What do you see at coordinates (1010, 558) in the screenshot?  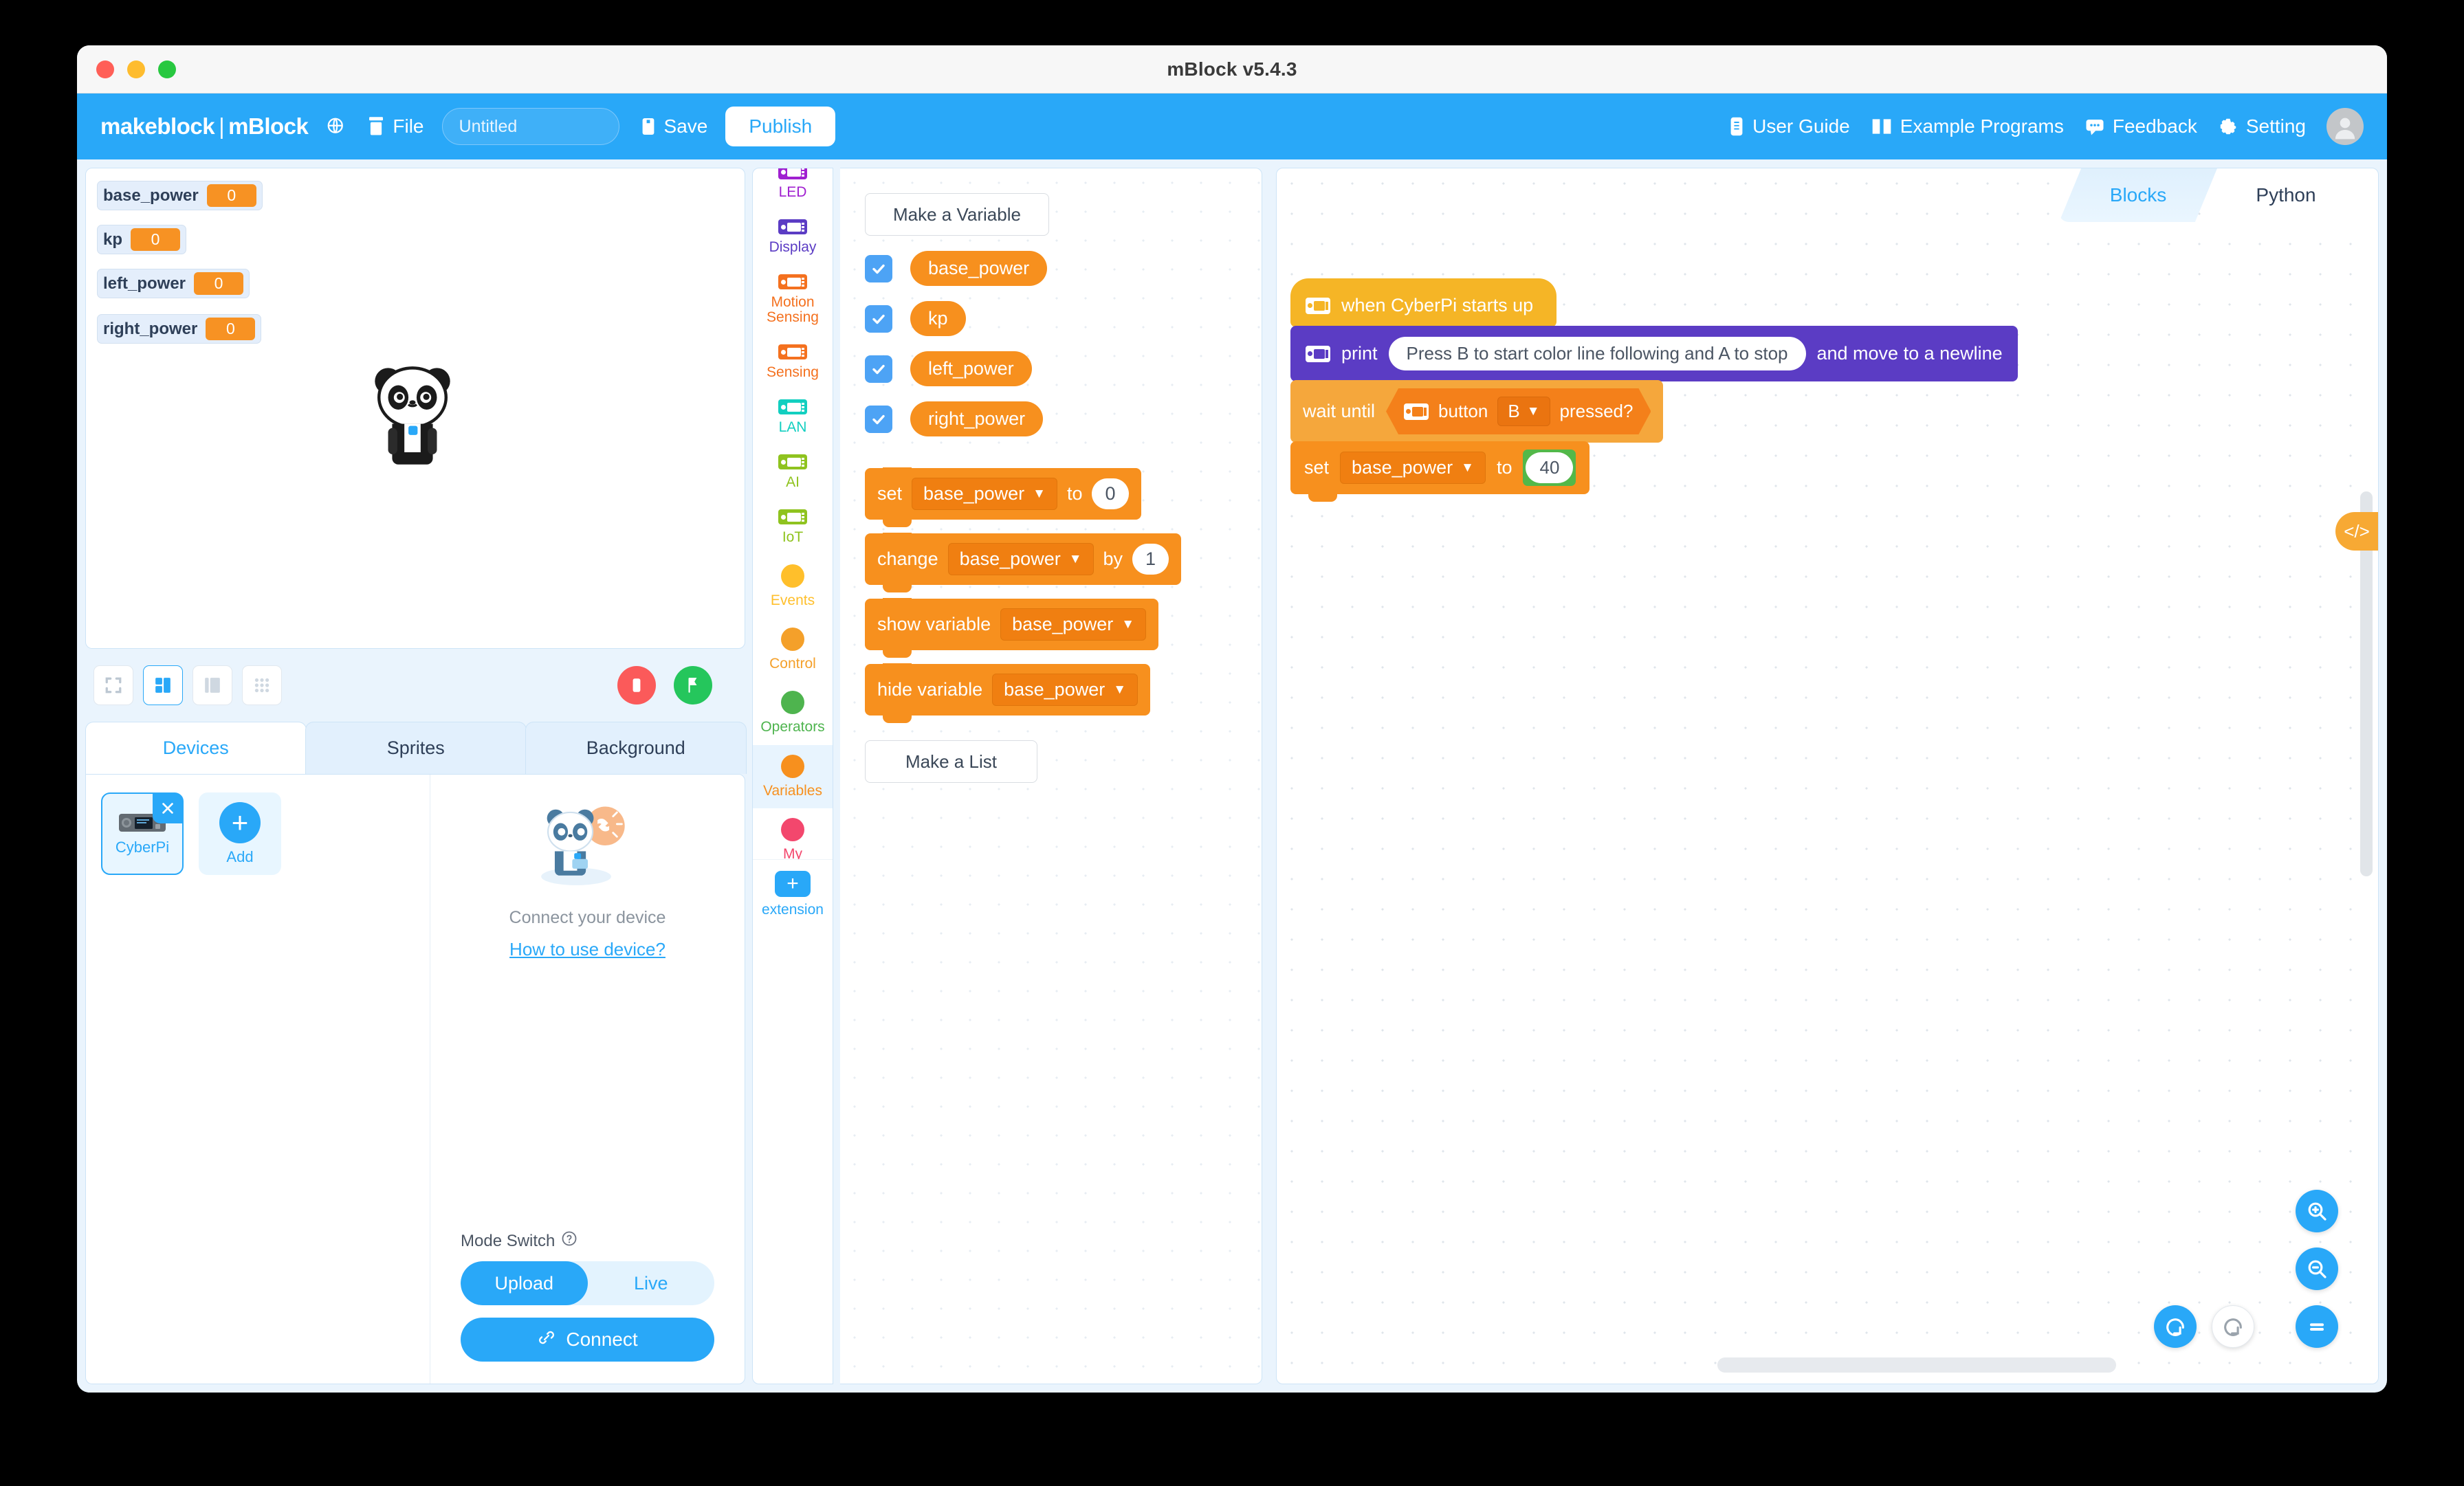 I see `change-block-dropdown-label: base_power` at bounding box center [1010, 558].